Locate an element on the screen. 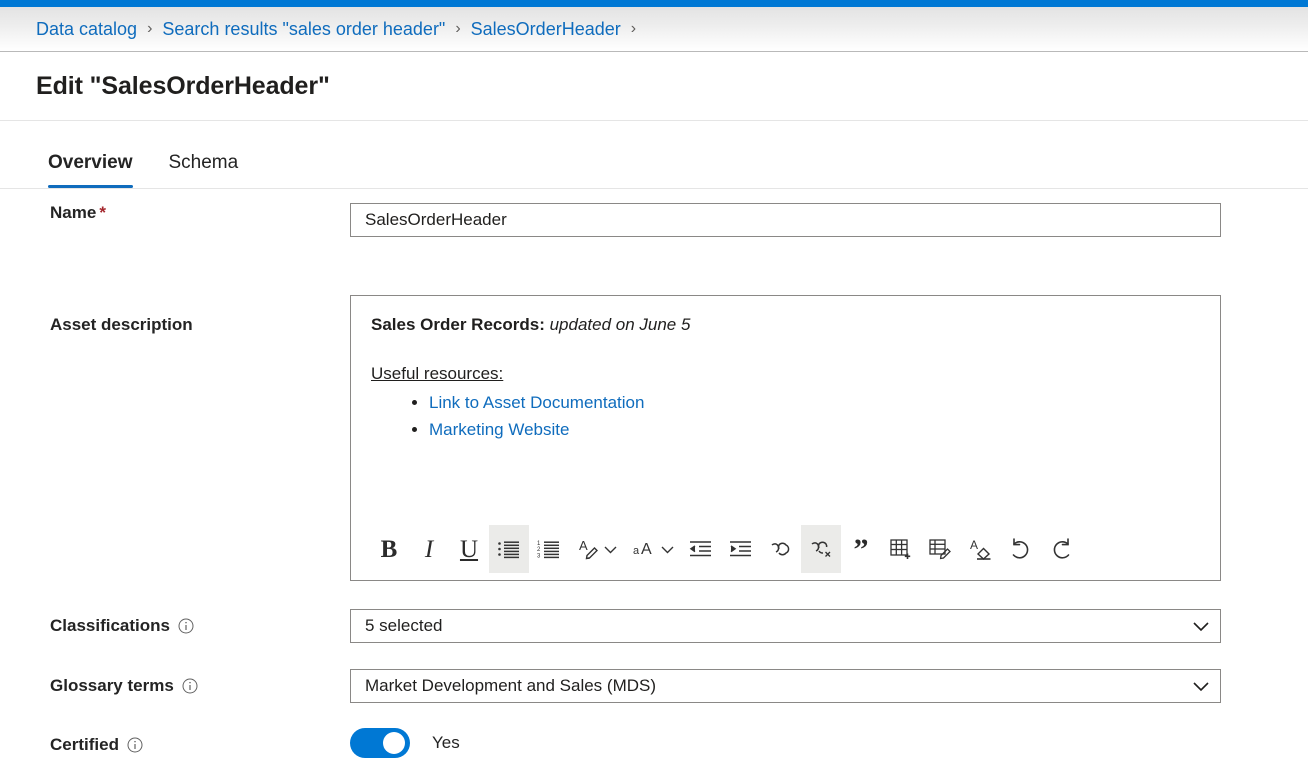 The width and height of the screenshot is (1308, 770). underline-icon: U is located at coordinates (469, 549).